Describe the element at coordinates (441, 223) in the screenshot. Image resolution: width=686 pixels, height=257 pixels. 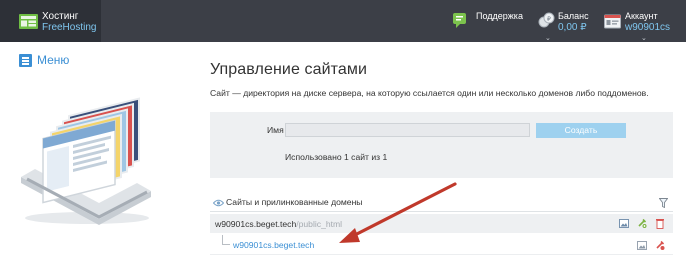
I see `site-row: w90901cs.beget.tech/public_html` at that location.